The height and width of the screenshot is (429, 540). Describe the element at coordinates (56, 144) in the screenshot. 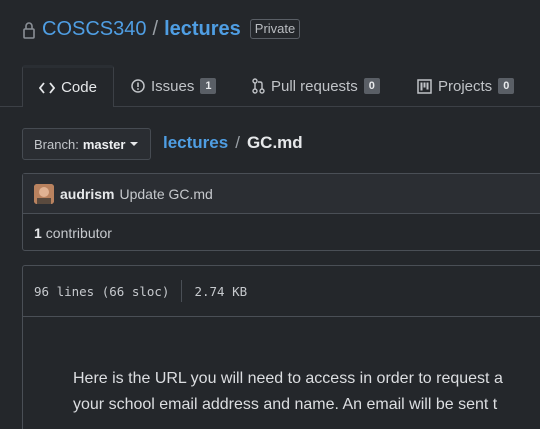

I see `branch-prefix: Branch:` at that location.